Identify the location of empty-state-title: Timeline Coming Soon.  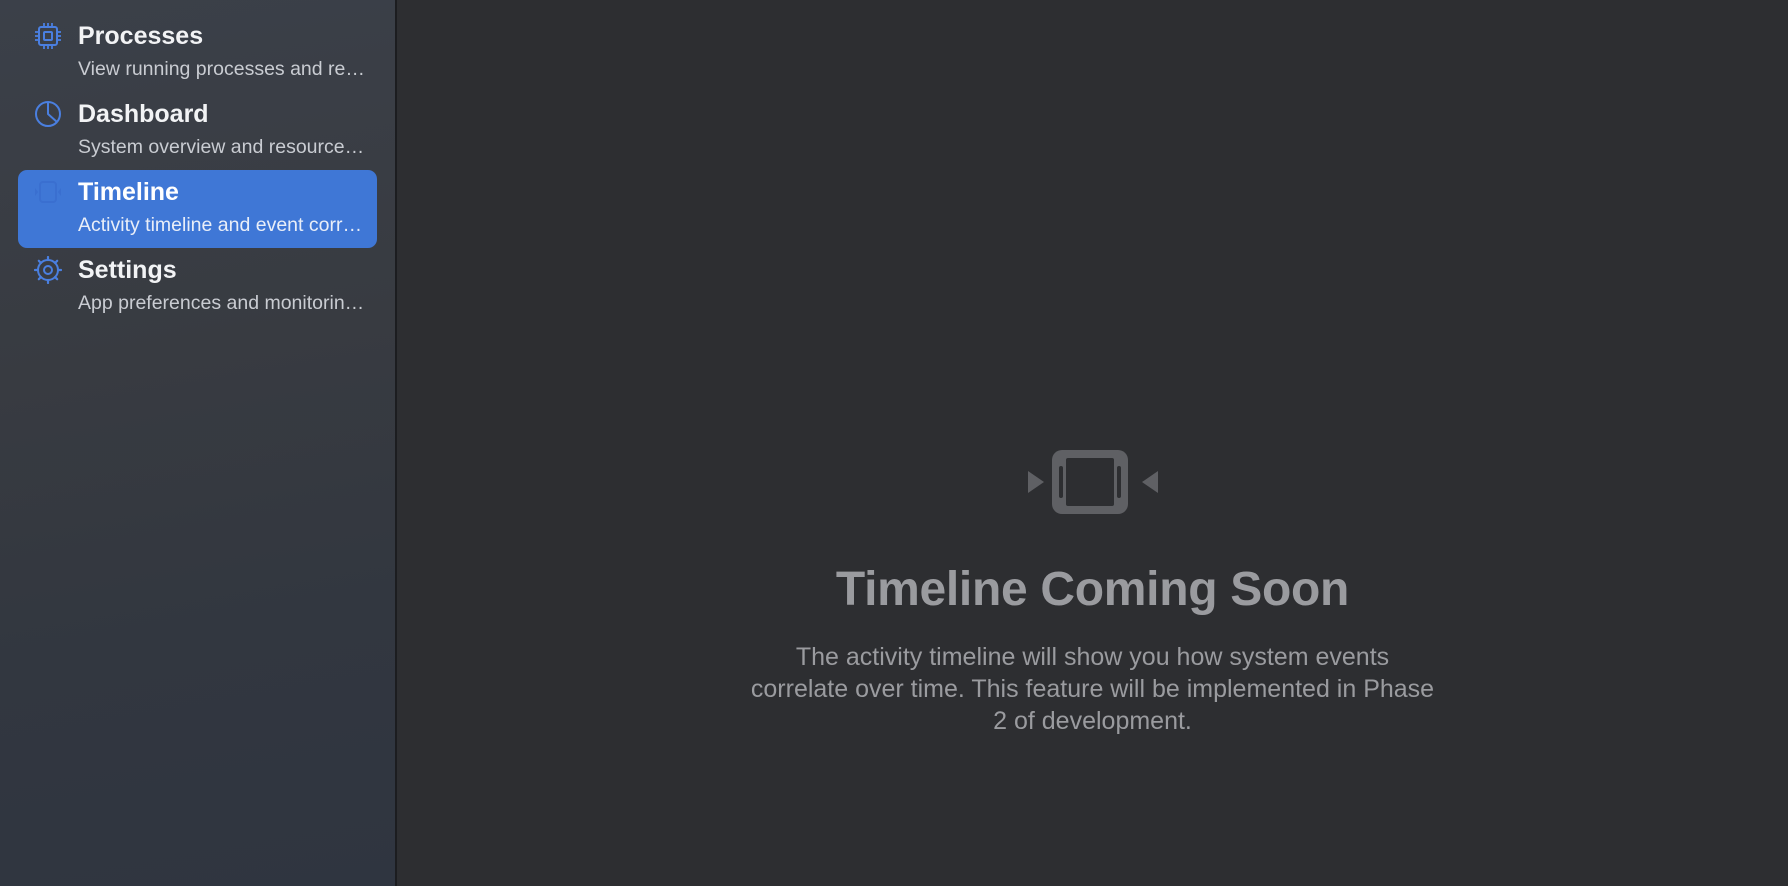
(1092, 589).